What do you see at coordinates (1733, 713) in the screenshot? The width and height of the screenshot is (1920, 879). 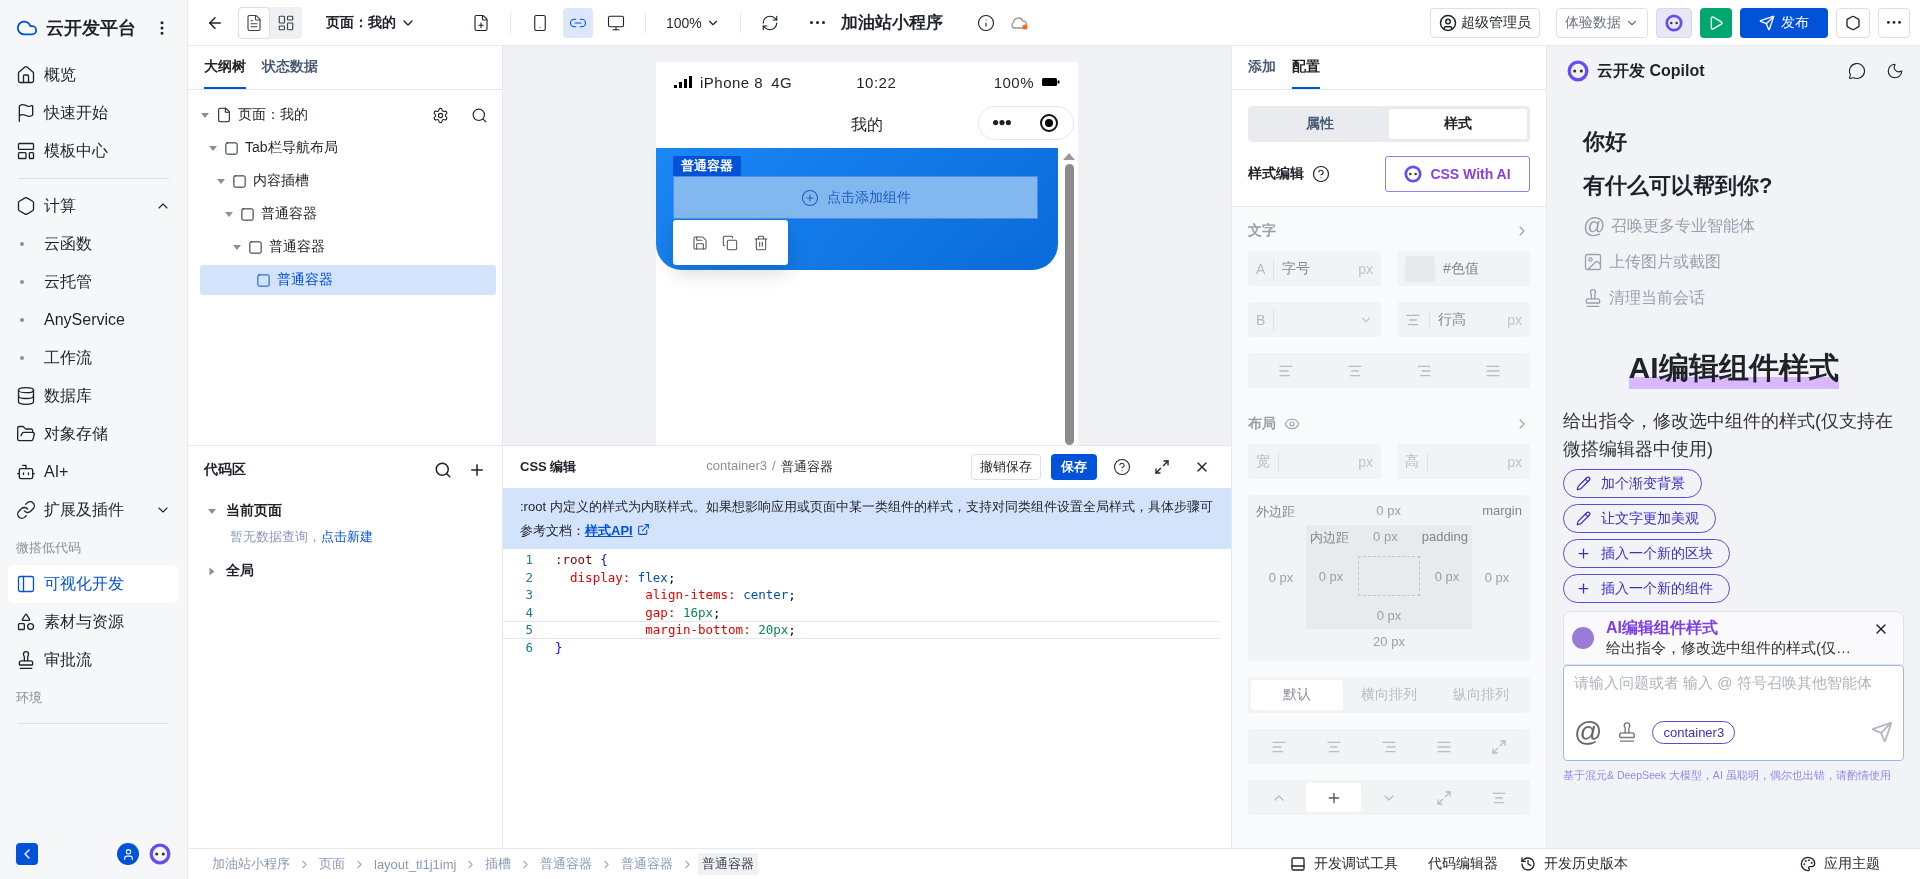 I see `chat-input: 请输入问题或者 输入 @ 符号召唤其他智能体 @ container3` at bounding box center [1733, 713].